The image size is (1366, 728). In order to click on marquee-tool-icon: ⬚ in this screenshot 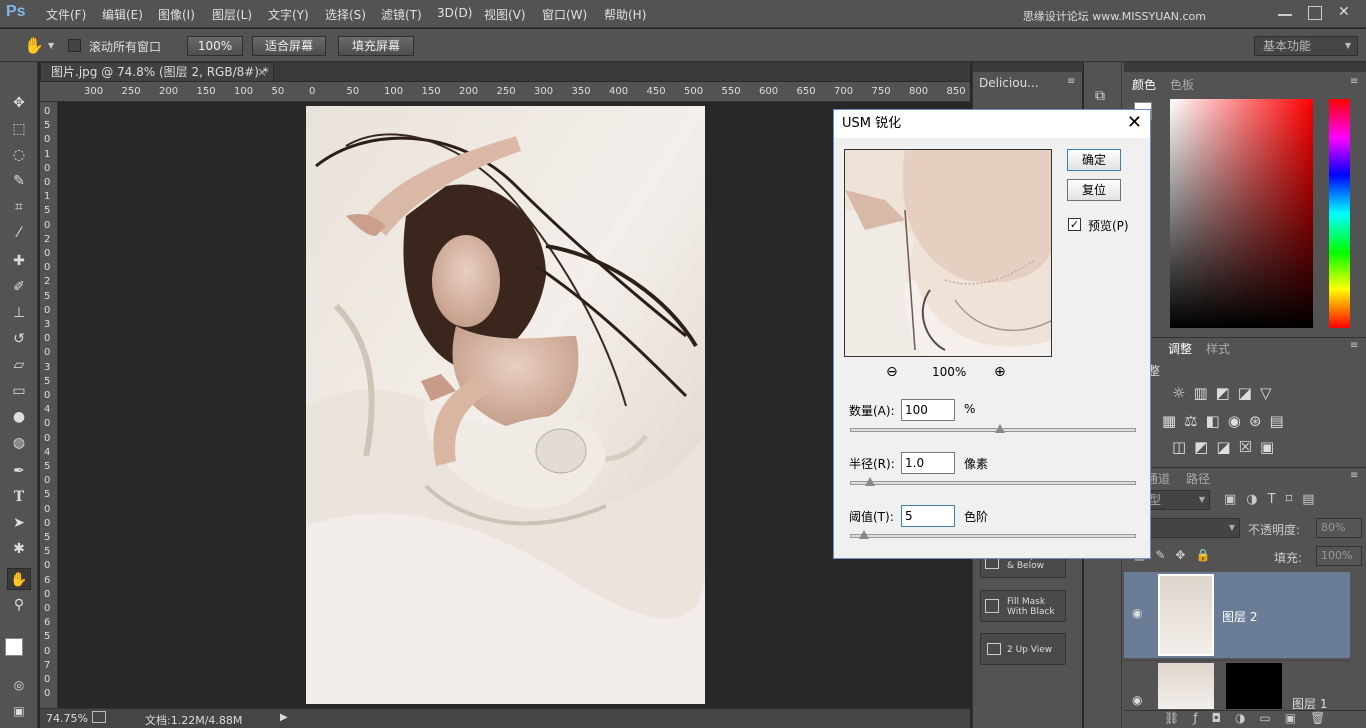, I will do `click(19, 129)`.